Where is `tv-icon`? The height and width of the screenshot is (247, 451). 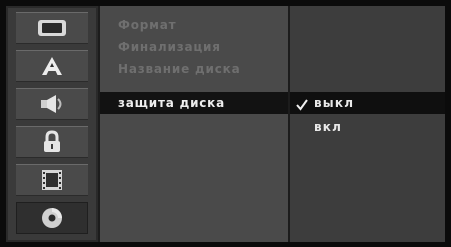
tv-icon is located at coordinates (52, 28).